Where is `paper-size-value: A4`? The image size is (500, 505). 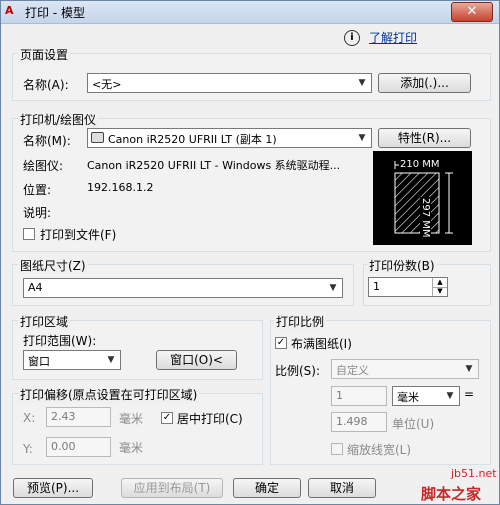
paper-size-value: A4 is located at coordinates (35, 287).